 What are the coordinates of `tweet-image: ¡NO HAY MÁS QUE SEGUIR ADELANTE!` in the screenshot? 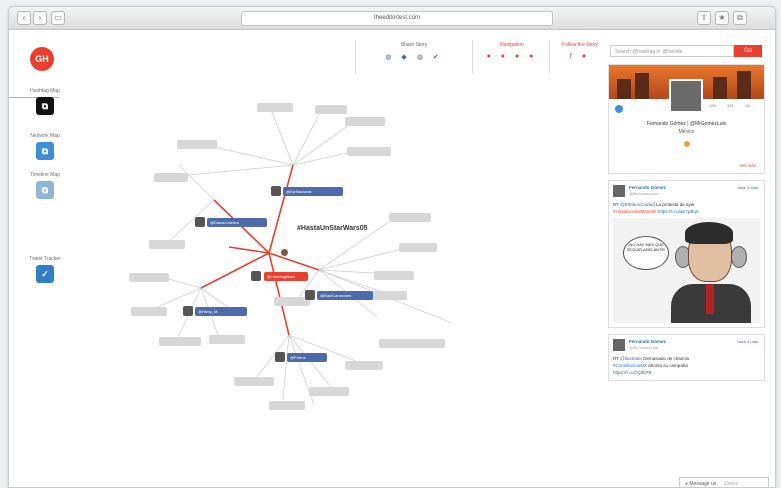 It's located at (686, 270).